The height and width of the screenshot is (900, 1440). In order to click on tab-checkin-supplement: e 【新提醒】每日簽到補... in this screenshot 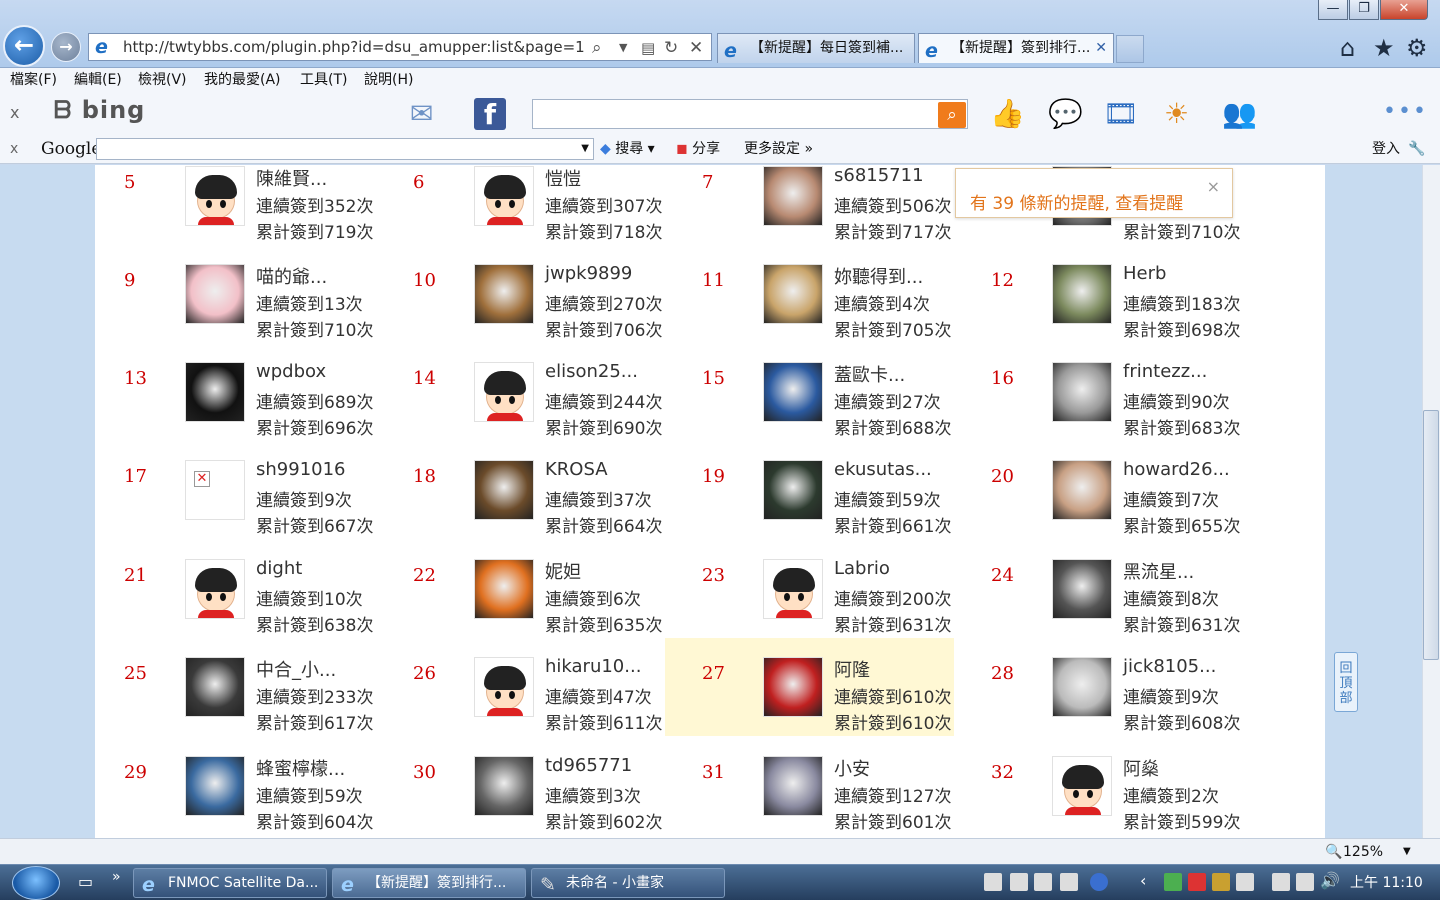, I will do `click(816, 48)`.